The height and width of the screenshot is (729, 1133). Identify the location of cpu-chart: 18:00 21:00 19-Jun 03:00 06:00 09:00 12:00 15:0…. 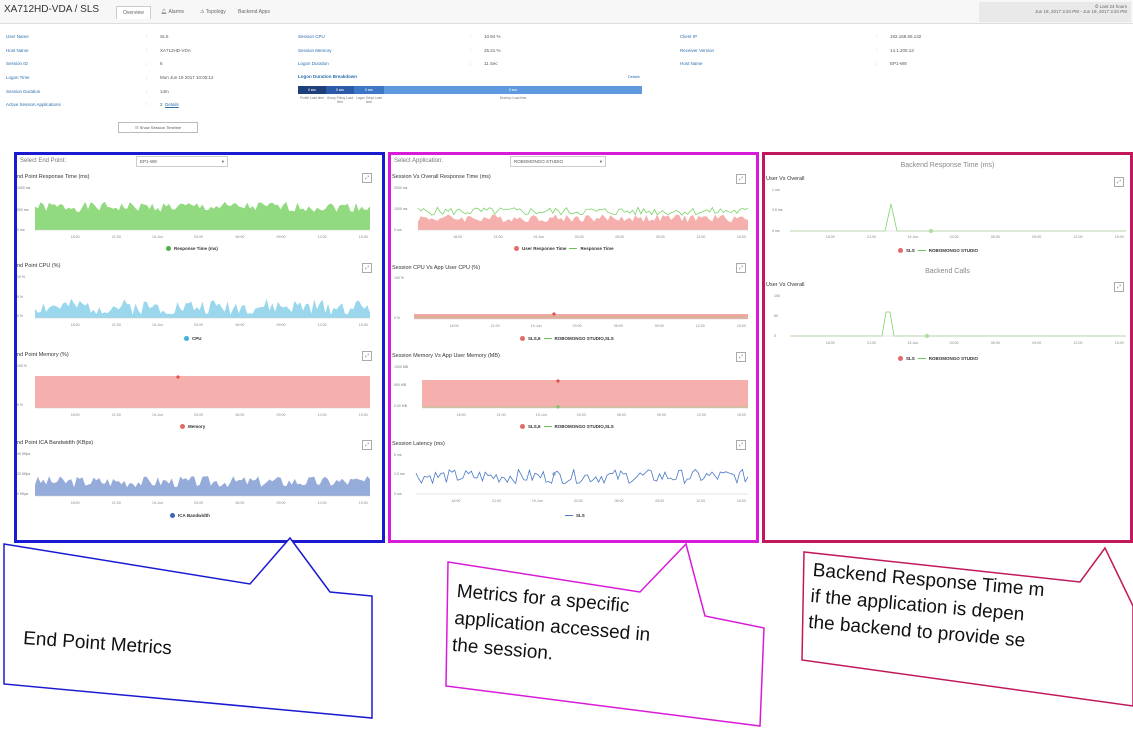
(202, 312).